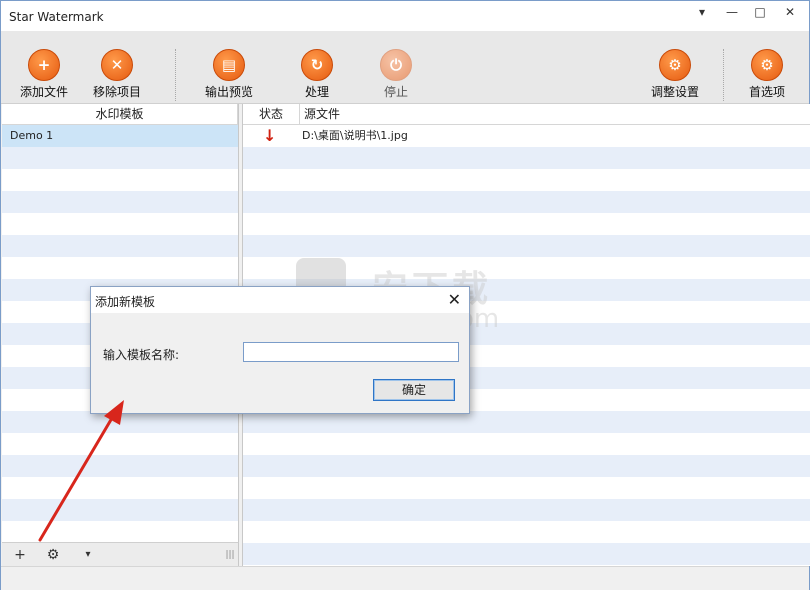 The width and height of the screenshot is (810, 590). I want to click on dialog-title: 添加新模板, so click(125, 302).